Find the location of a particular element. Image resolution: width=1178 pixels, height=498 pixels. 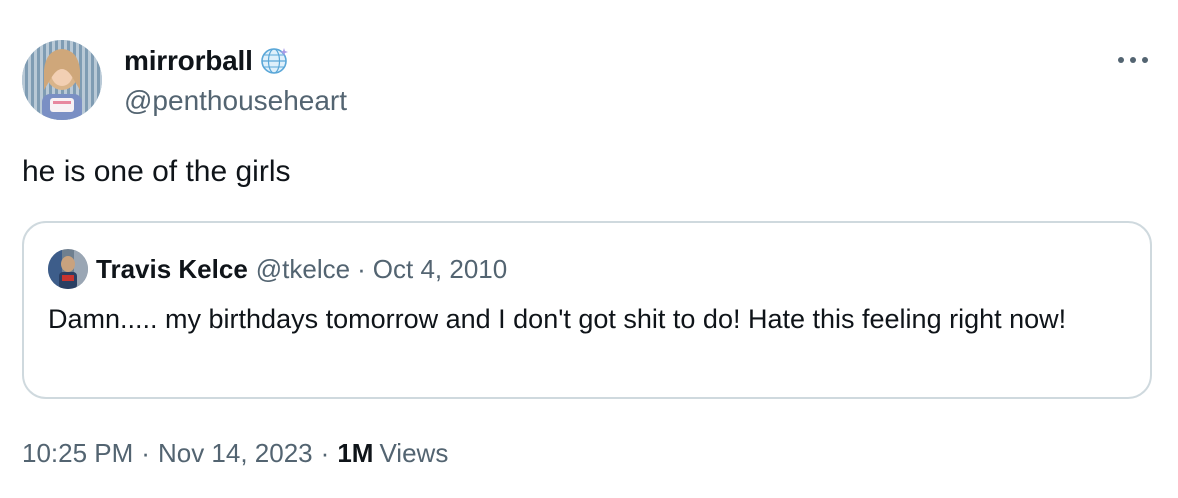

quoted-display-name: Travis Kelce is located at coordinates (172, 269).